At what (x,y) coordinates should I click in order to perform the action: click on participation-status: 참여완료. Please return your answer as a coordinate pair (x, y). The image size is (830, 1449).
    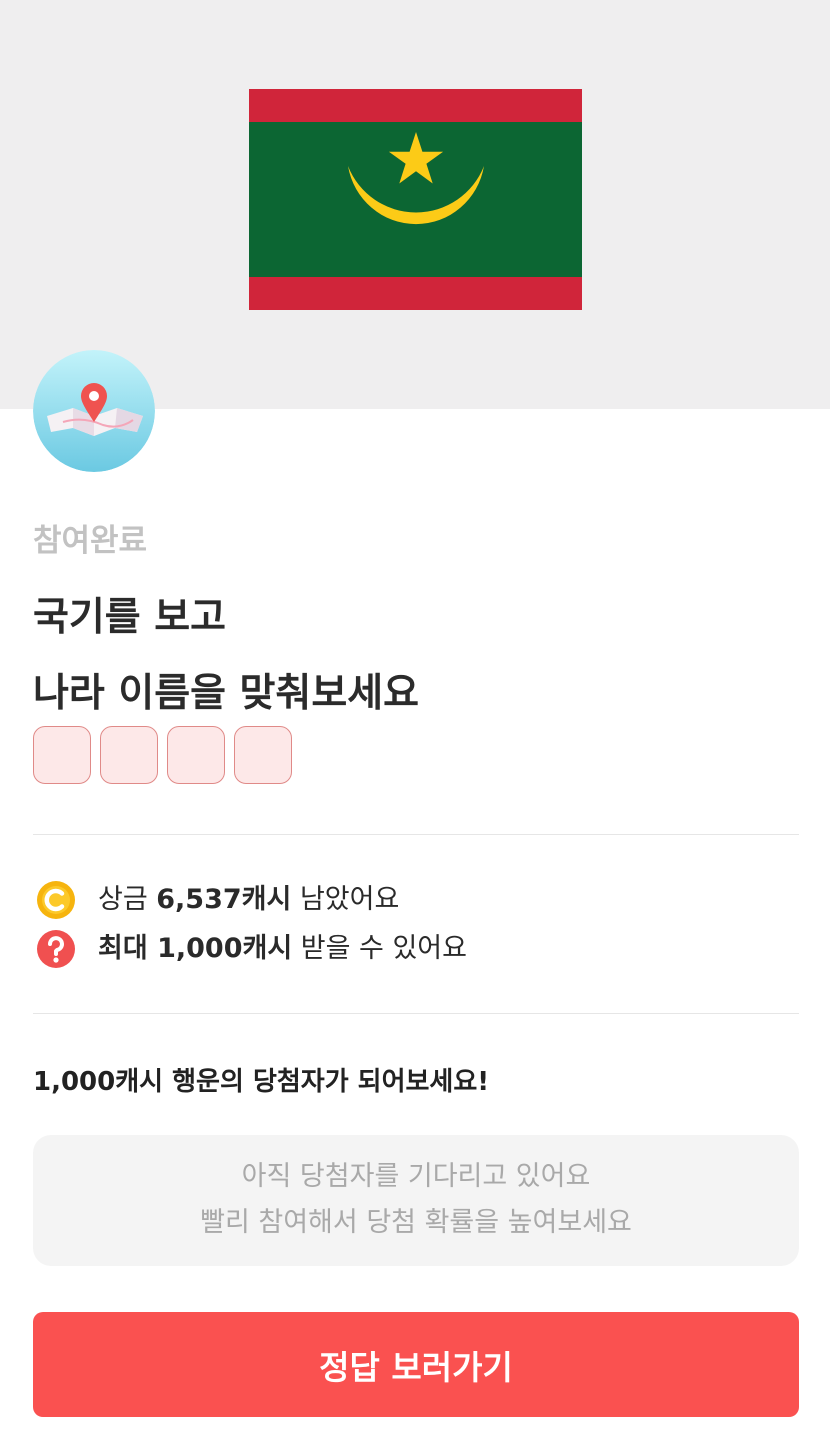
    Looking at the image, I should click on (90, 541).